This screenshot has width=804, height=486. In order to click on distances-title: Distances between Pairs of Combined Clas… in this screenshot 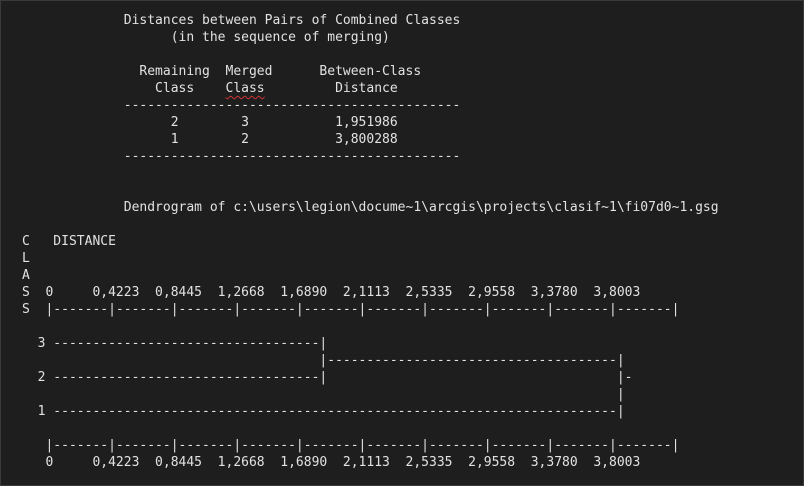, I will do `click(241, 20)`.